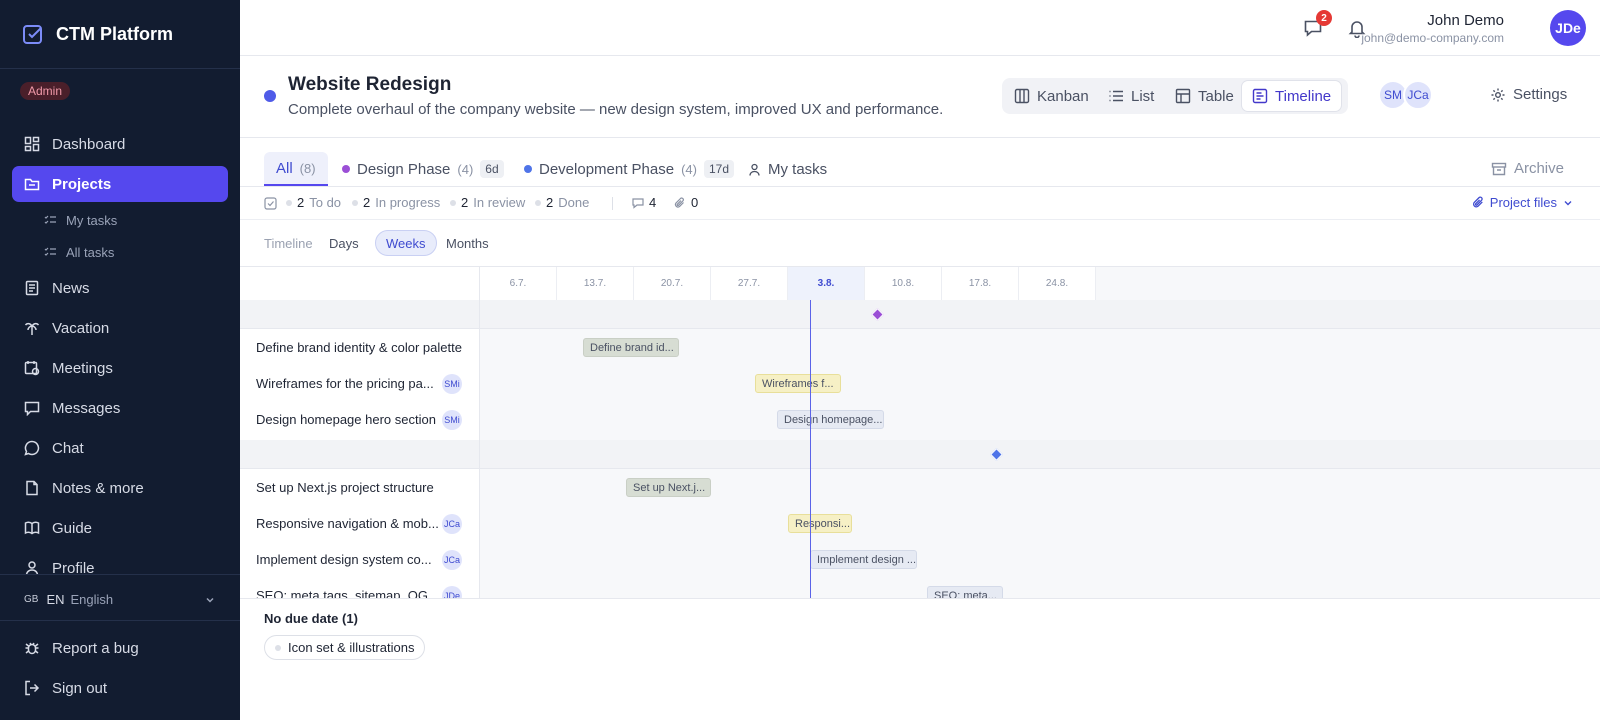 Image resolution: width=1600 pixels, height=720 pixels. What do you see at coordinates (120, 184) in the screenshot?
I see `sidebar-item-projects: Projects` at bounding box center [120, 184].